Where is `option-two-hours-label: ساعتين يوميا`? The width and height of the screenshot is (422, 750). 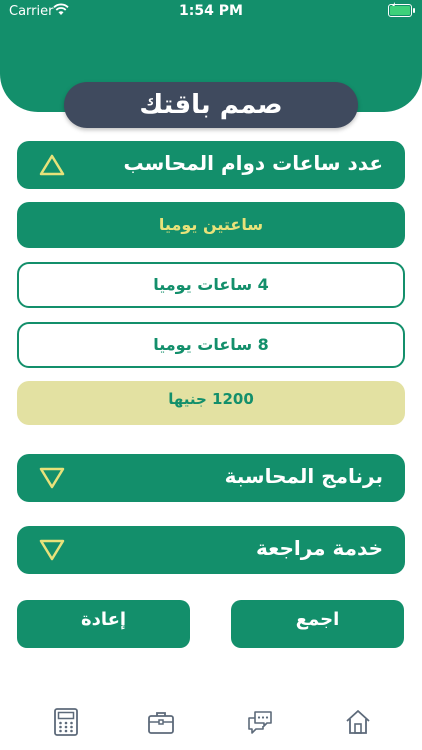
option-two-hours-label: ساعتين يوميا is located at coordinates (211, 224).